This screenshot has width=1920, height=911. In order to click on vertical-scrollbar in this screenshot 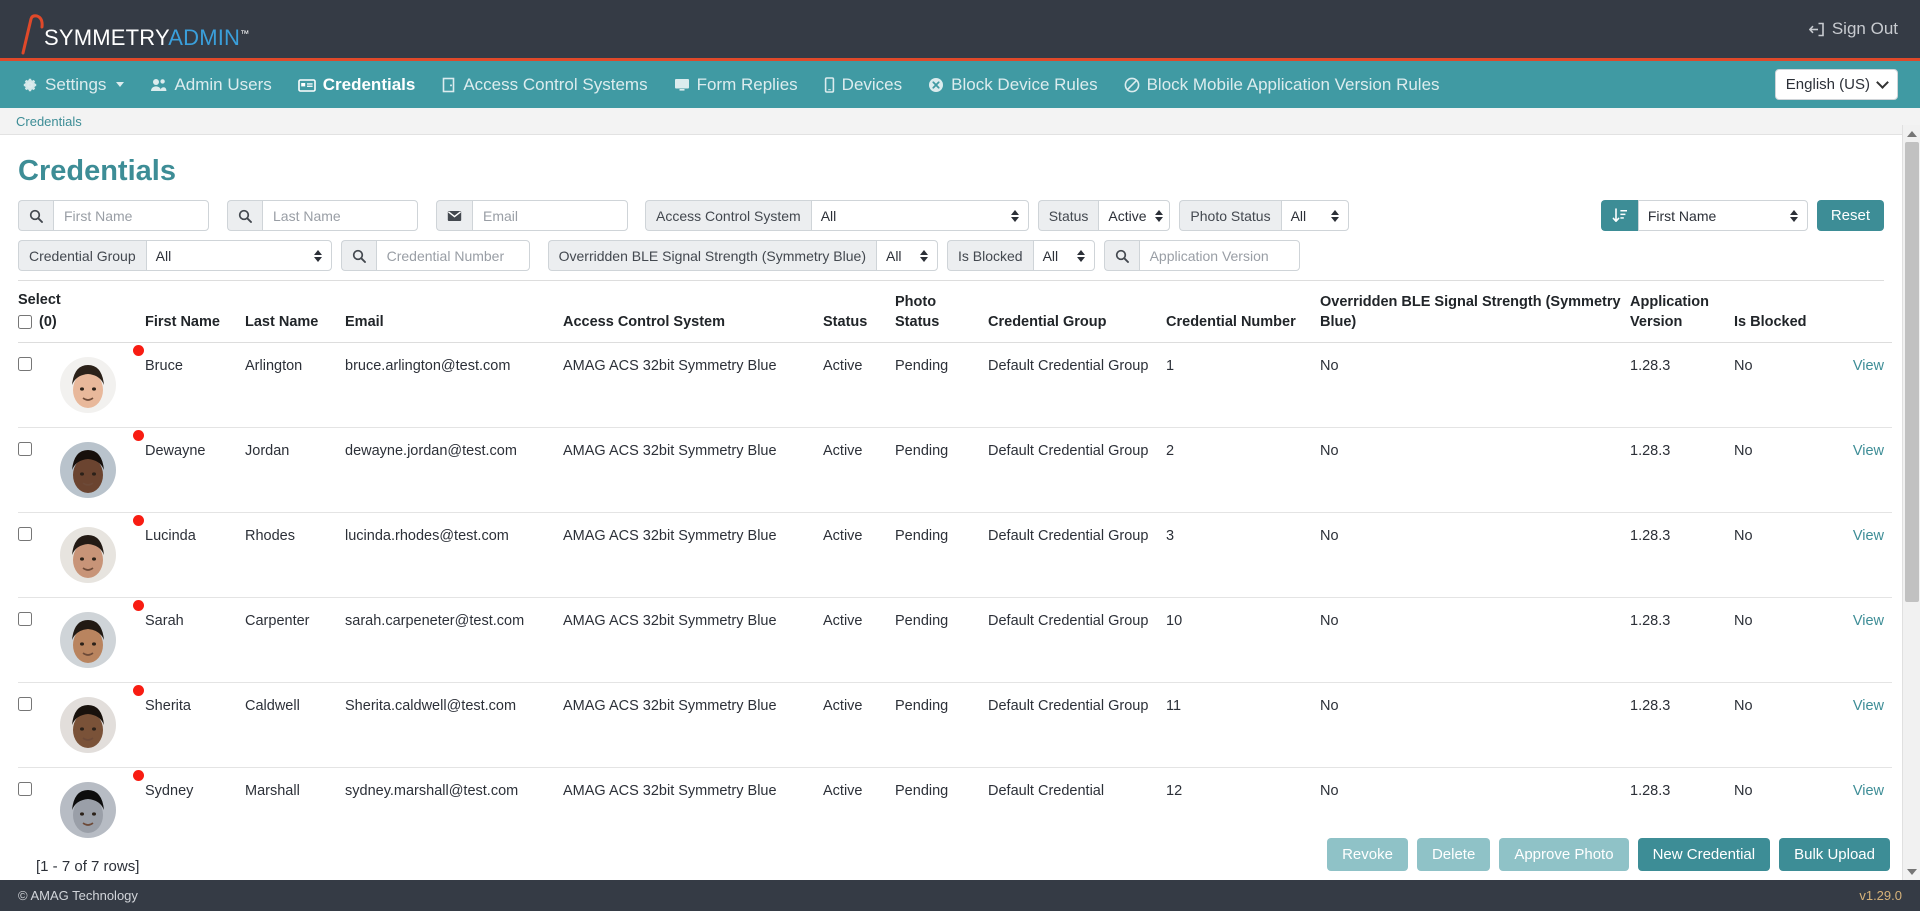, I will do `click(1911, 502)`.